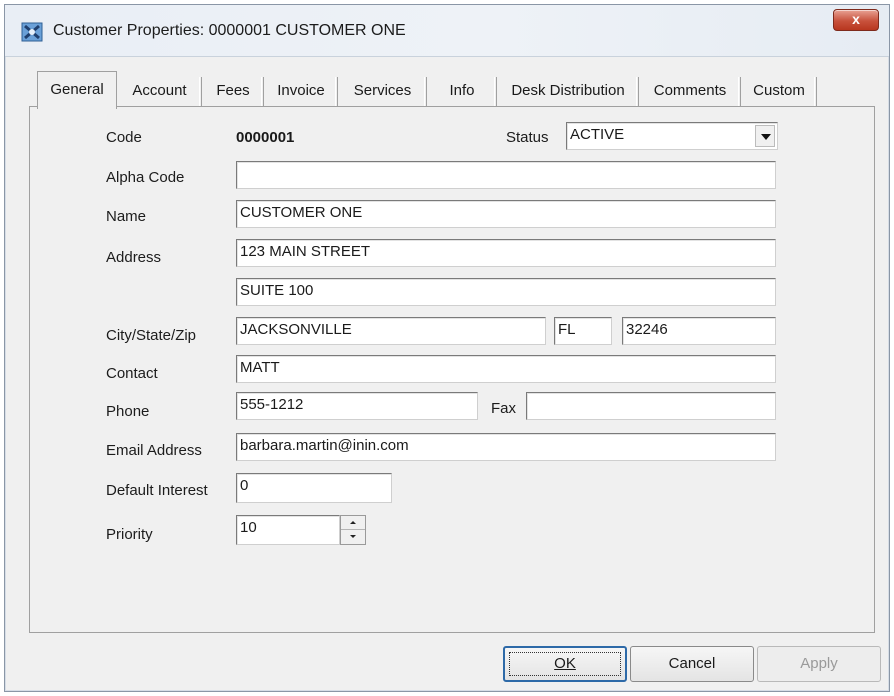  I want to click on tab-label: General, so click(77, 89).